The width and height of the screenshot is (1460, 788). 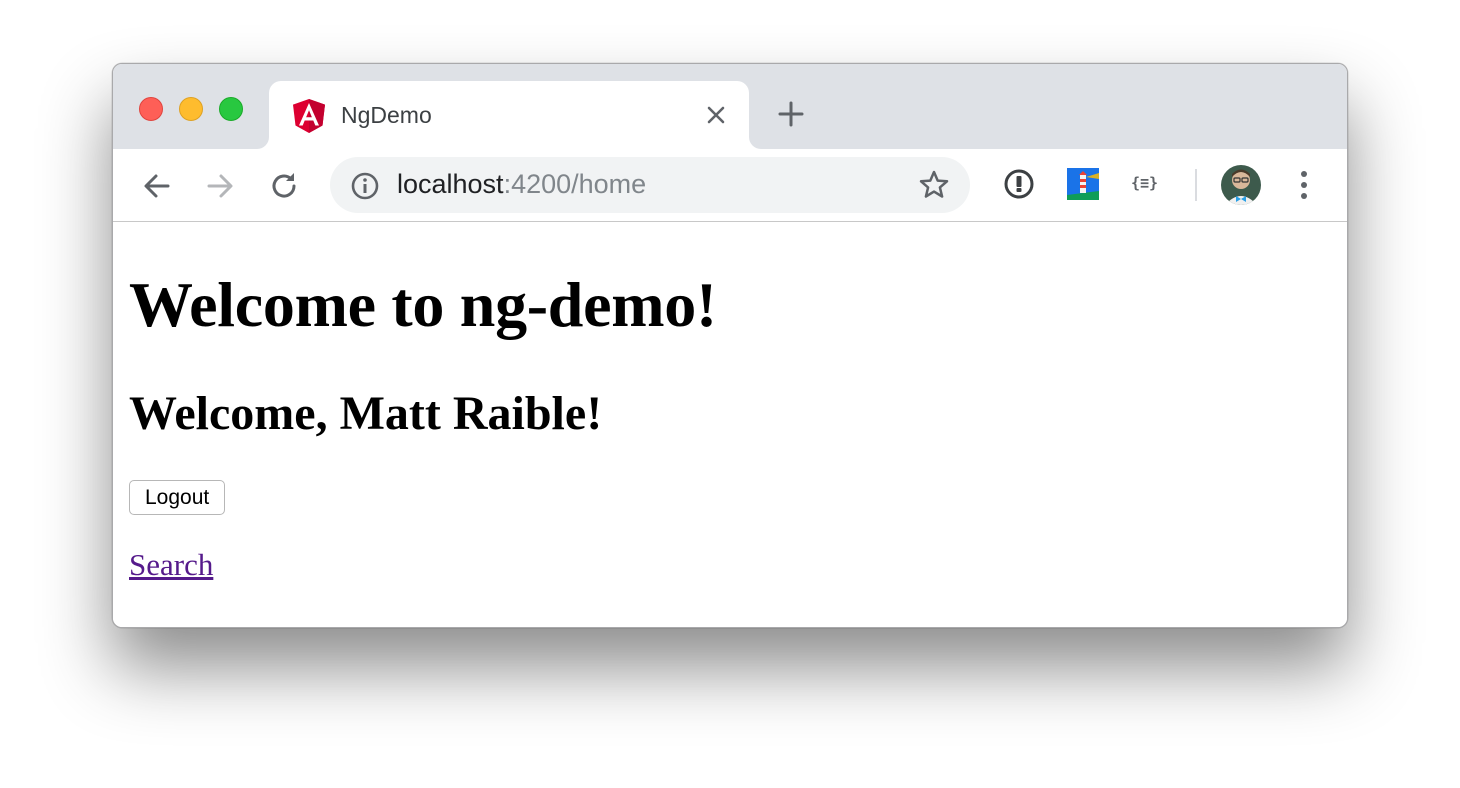 I want to click on password-manager-icon, so click(x=1019, y=184).